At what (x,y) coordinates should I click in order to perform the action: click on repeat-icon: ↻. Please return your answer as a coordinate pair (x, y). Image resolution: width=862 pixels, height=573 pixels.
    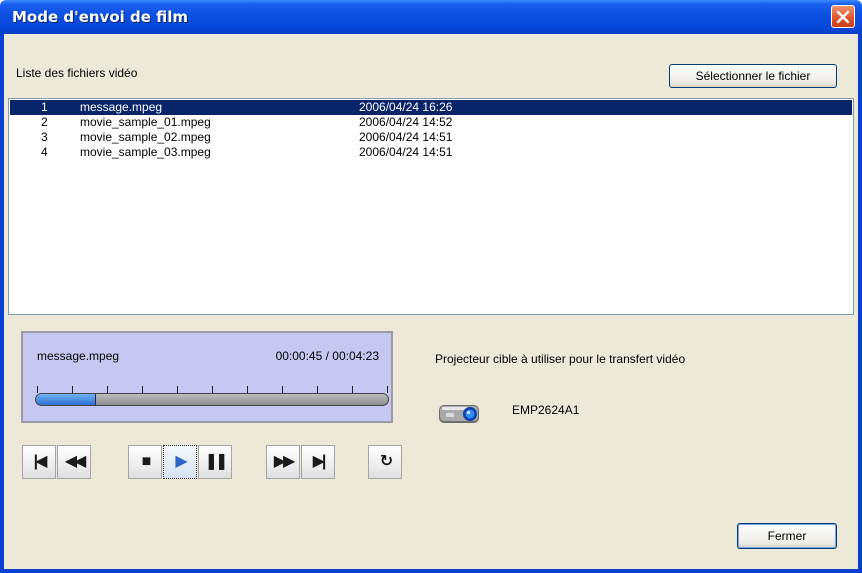
    Looking at the image, I should click on (386, 461).